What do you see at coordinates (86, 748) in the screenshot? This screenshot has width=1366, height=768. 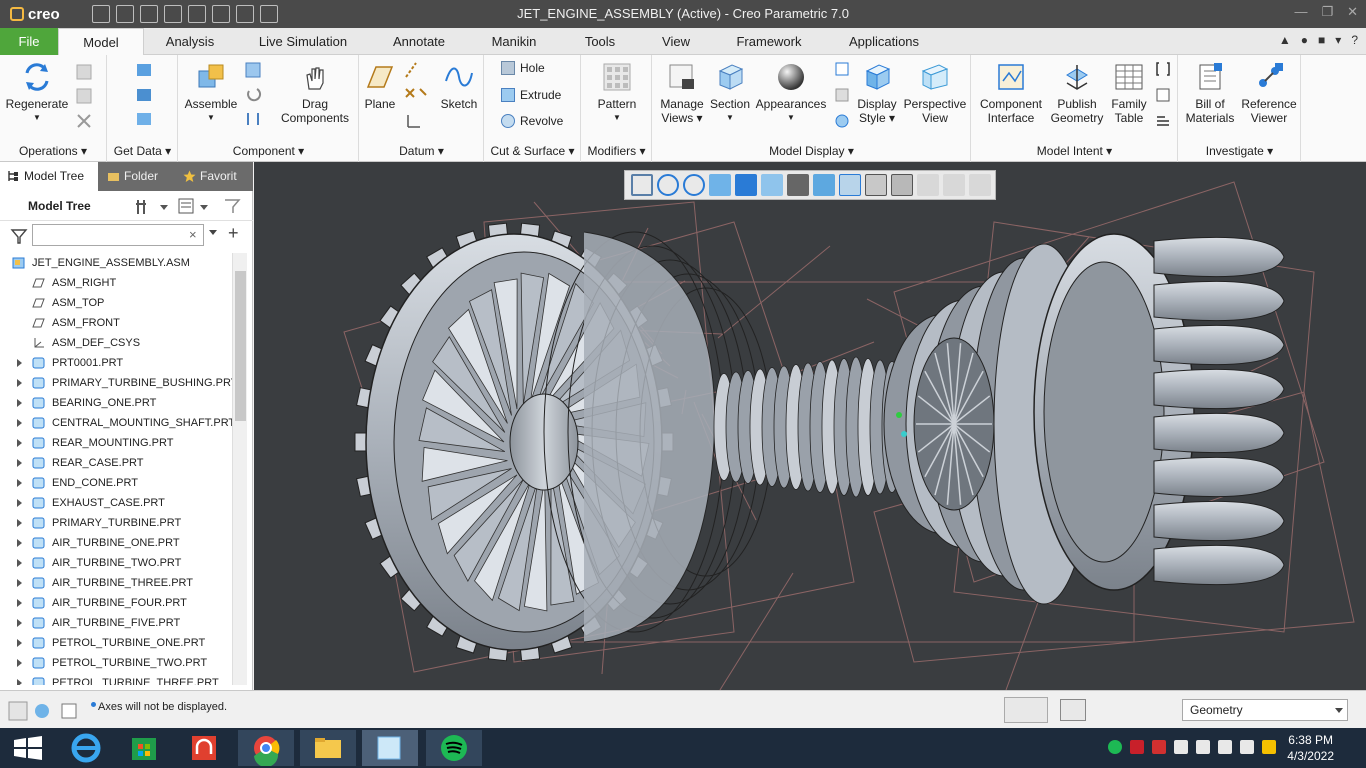 I see `internet-explorer-icon` at bounding box center [86, 748].